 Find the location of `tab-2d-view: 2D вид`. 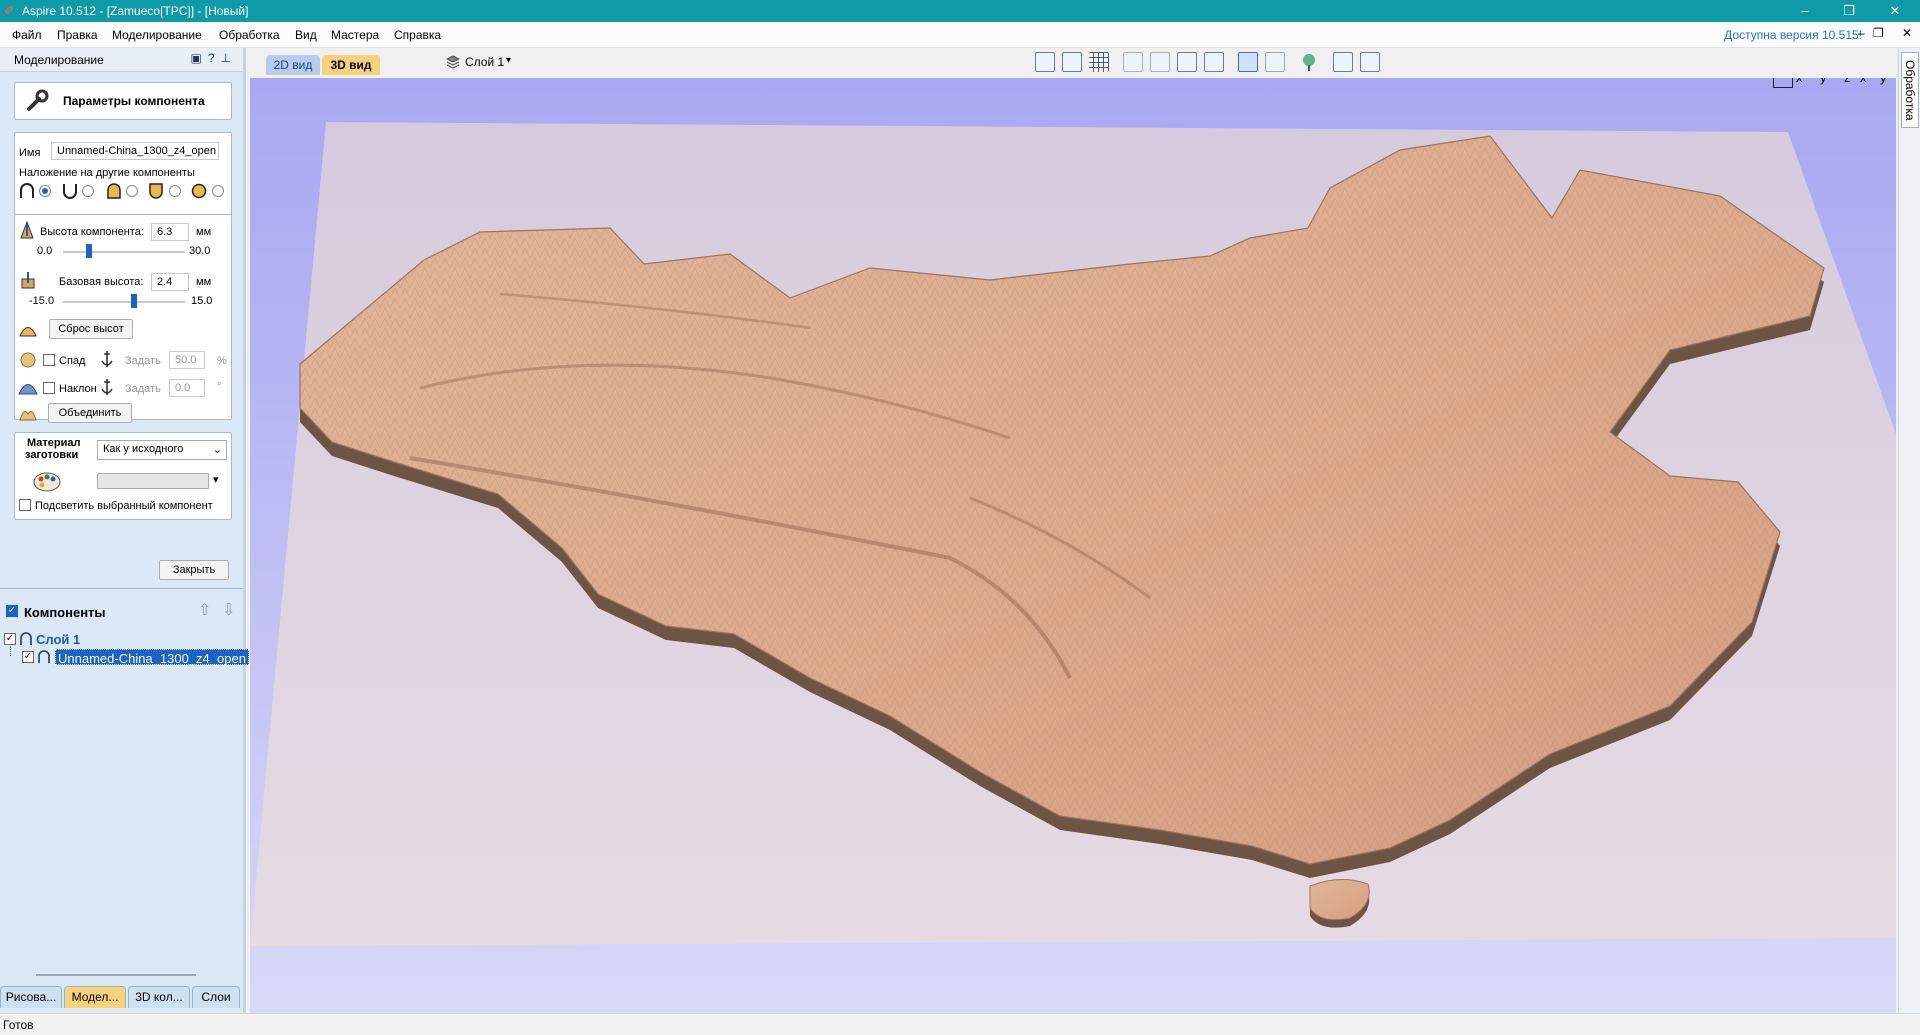

tab-2d-view: 2D вид is located at coordinates (293, 65).